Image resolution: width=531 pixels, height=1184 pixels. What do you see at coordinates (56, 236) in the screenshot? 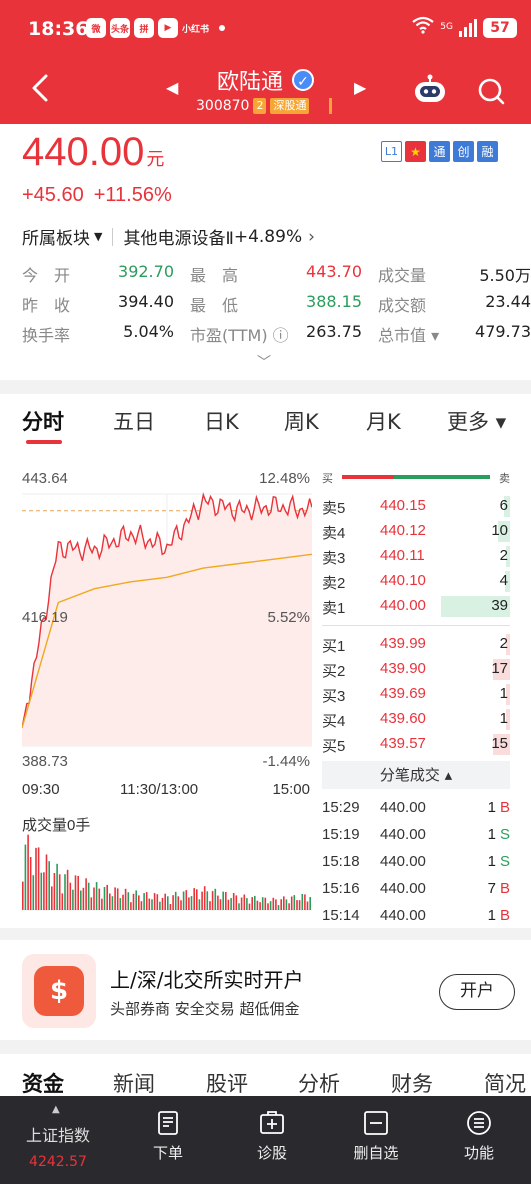
I see `sector-label: 所属板块` at bounding box center [56, 236].